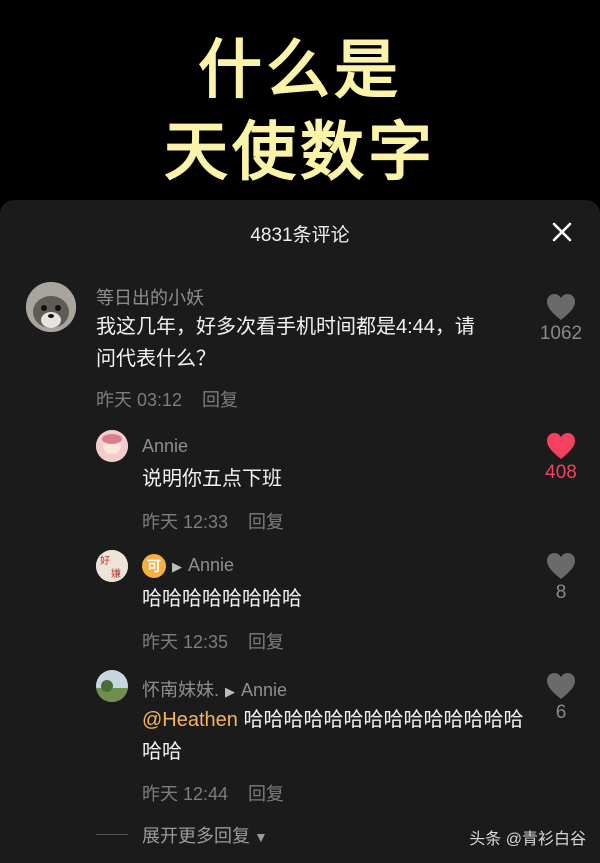  Describe the element at coordinates (561, 446) in the screenshot. I see `heart-filled-icon` at that location.